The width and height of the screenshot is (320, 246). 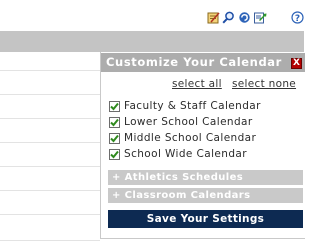 I want to click on select-none-link: select none, so click(x=264, y=84).